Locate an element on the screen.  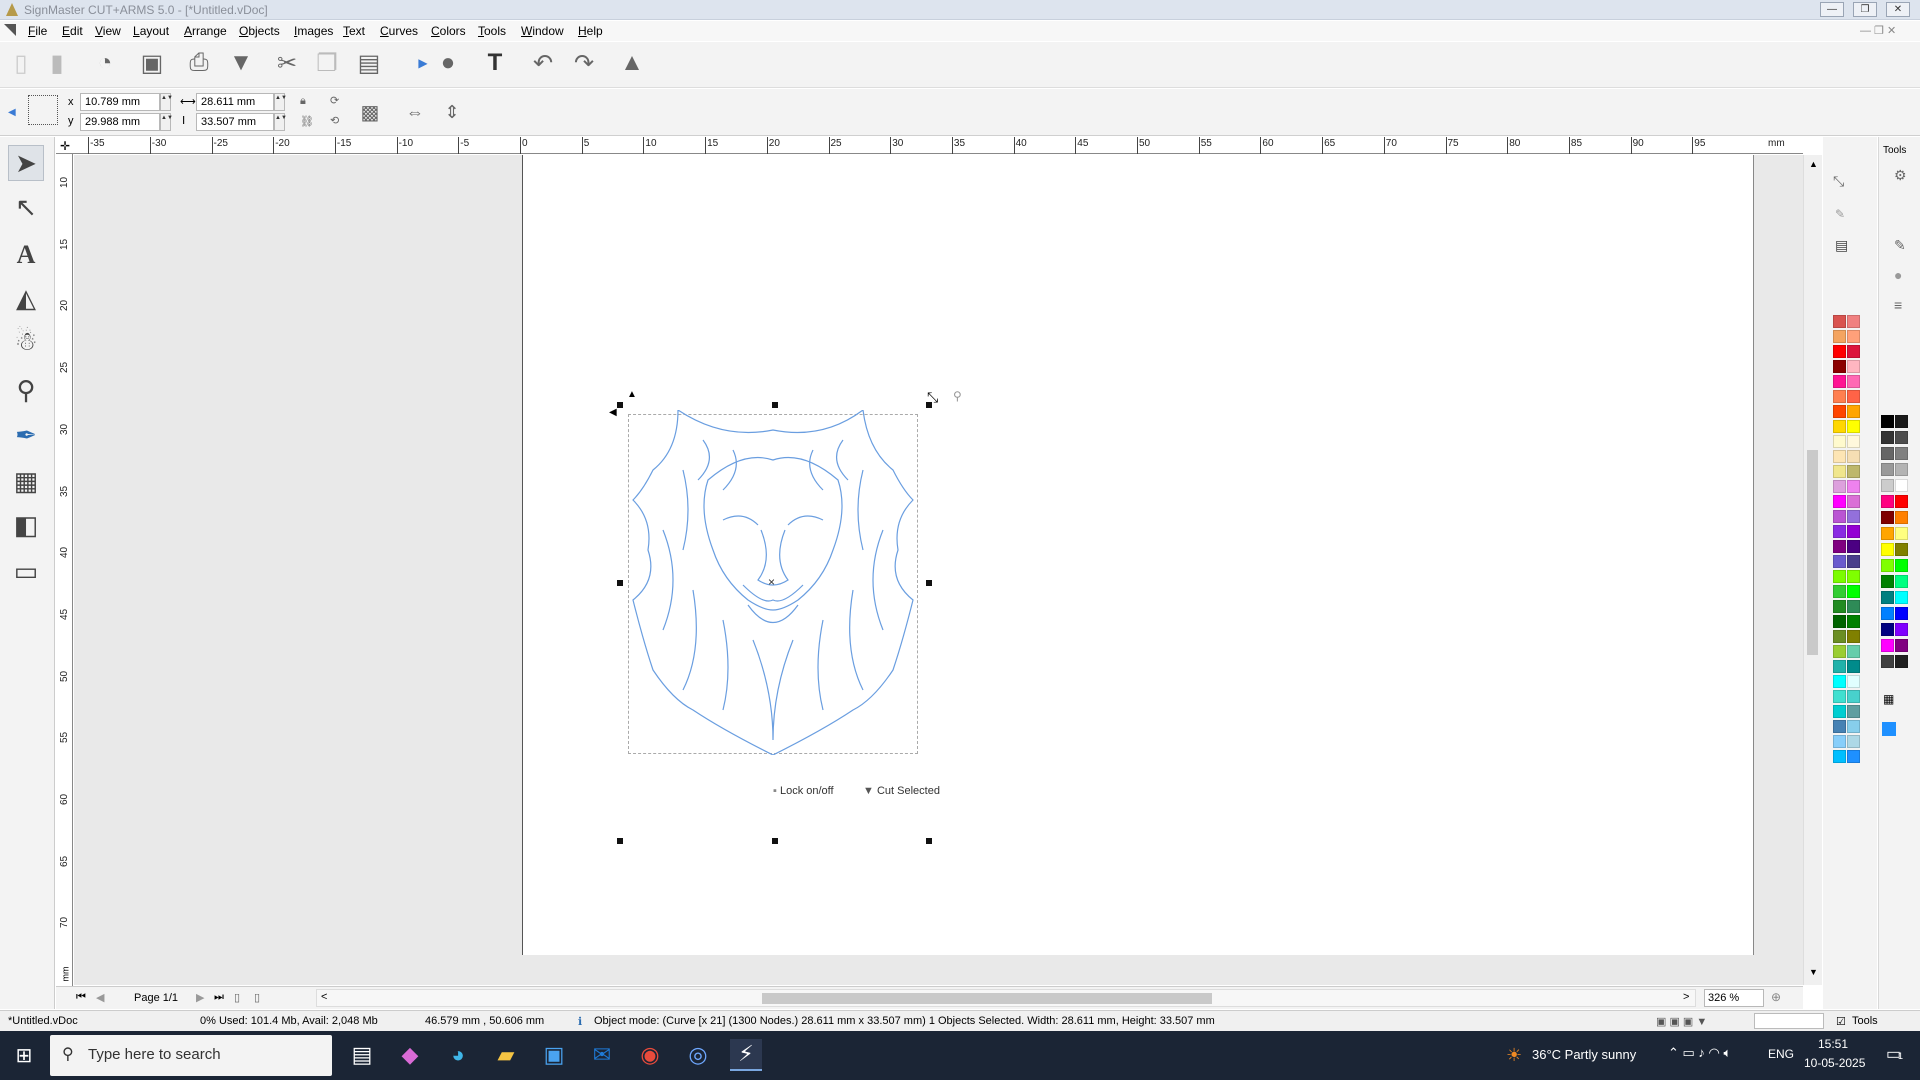
open-icon: ▮ is located at coordinates (57, 63).